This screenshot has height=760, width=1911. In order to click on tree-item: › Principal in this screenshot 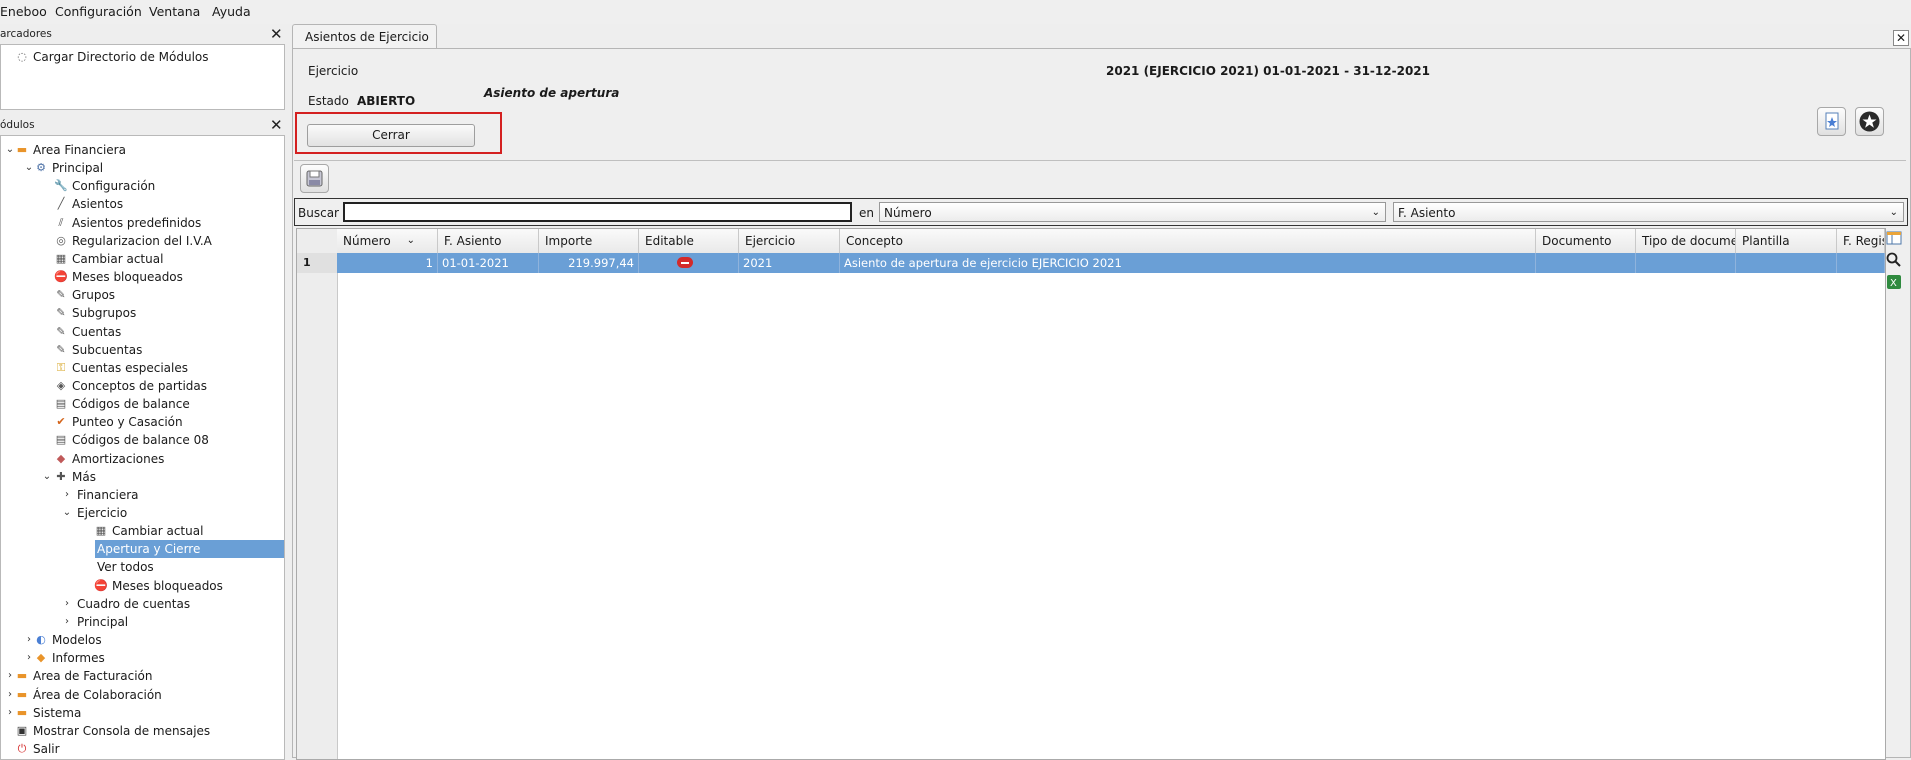, I will do `click(142, 622)`.